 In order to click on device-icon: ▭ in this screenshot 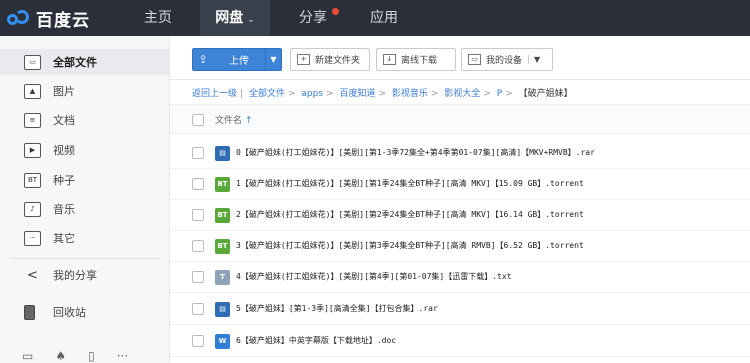, I will do `click(474, 59)`.